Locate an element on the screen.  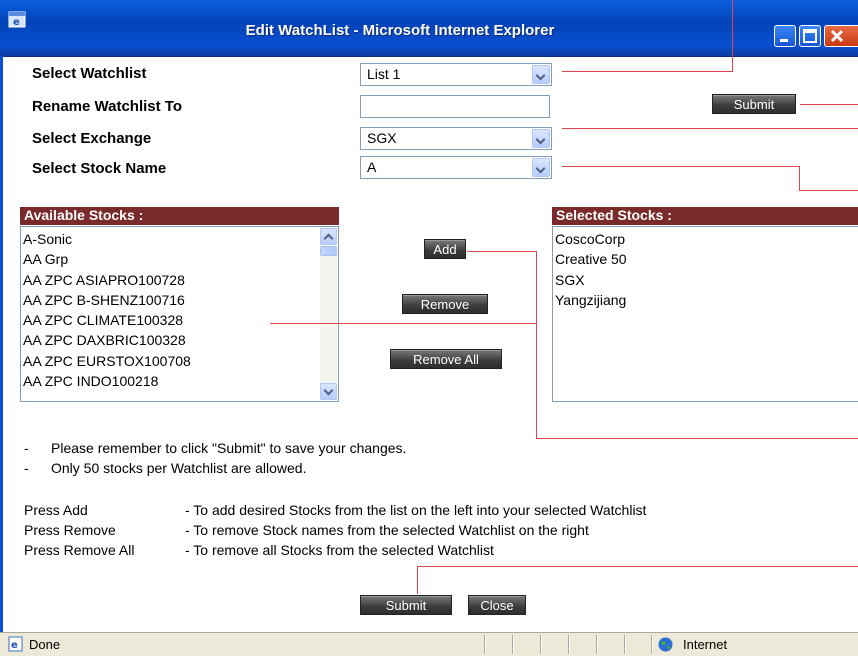
exchange-select: SGX is located at coordinates (456, 138).